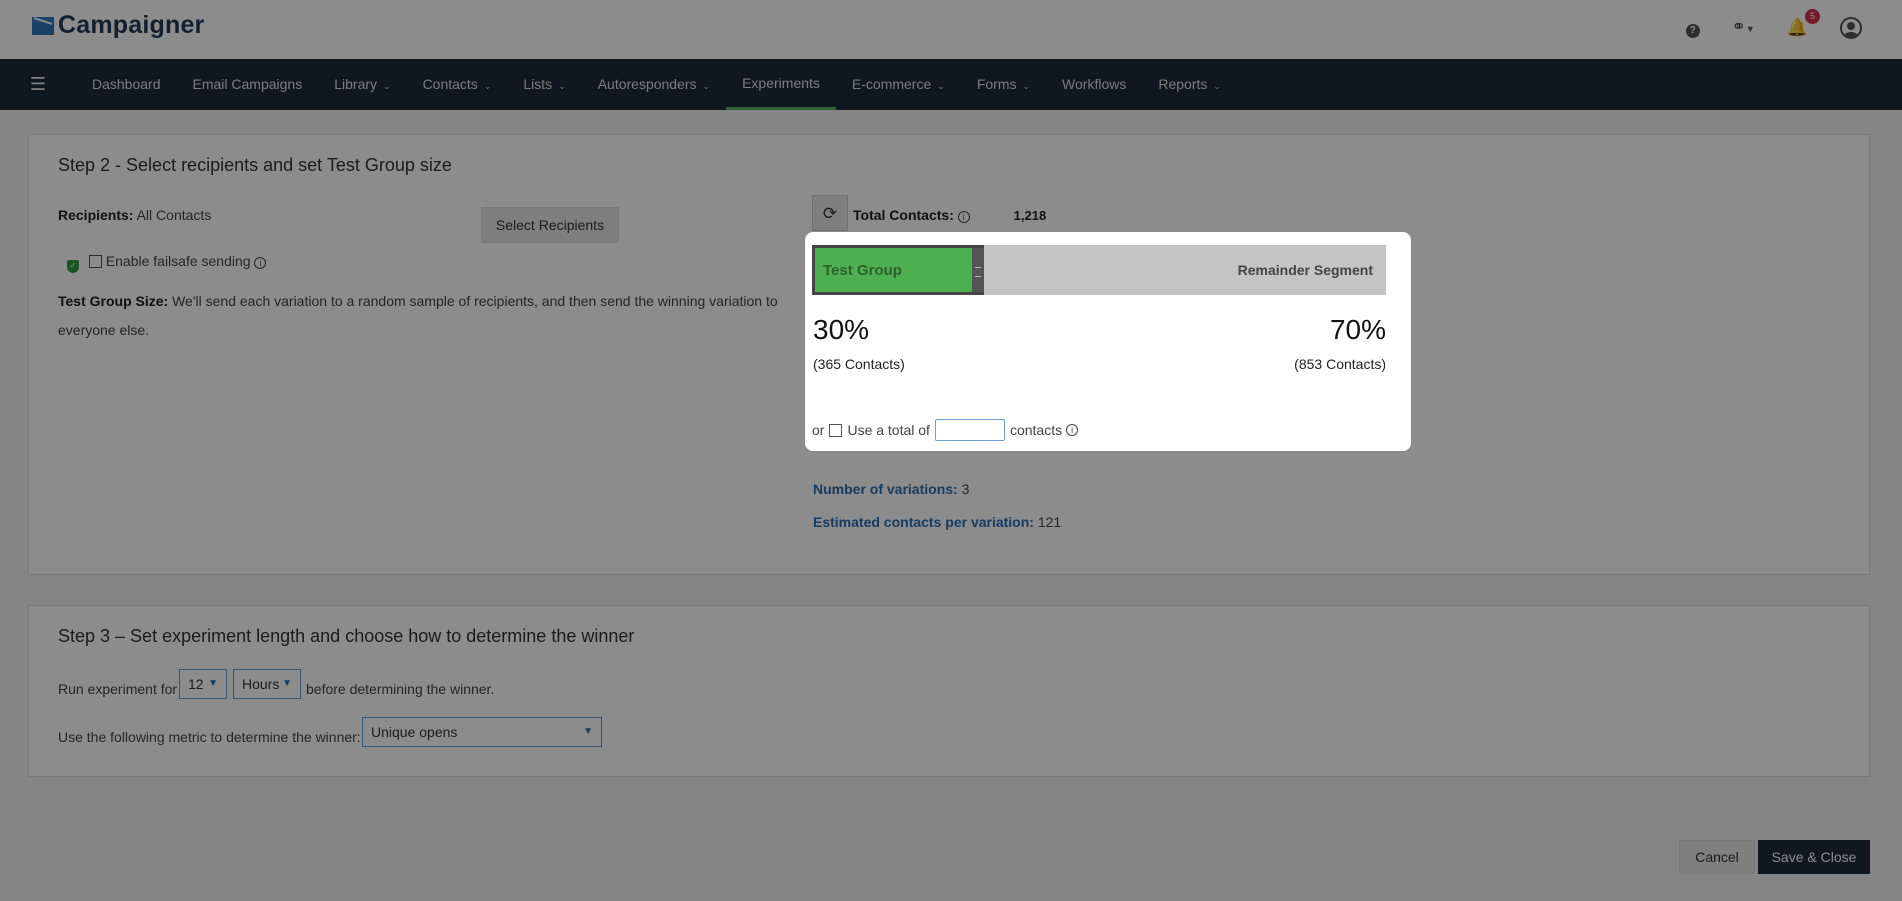  I want to click on info-icon: i, so click(1072, 430).